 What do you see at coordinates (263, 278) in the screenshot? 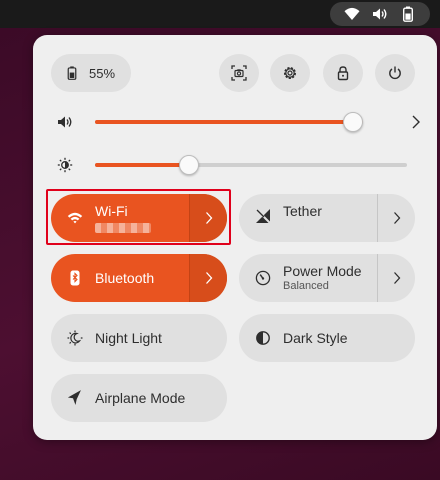
I see `speedometer-icon` at bounding box center [263, 278].